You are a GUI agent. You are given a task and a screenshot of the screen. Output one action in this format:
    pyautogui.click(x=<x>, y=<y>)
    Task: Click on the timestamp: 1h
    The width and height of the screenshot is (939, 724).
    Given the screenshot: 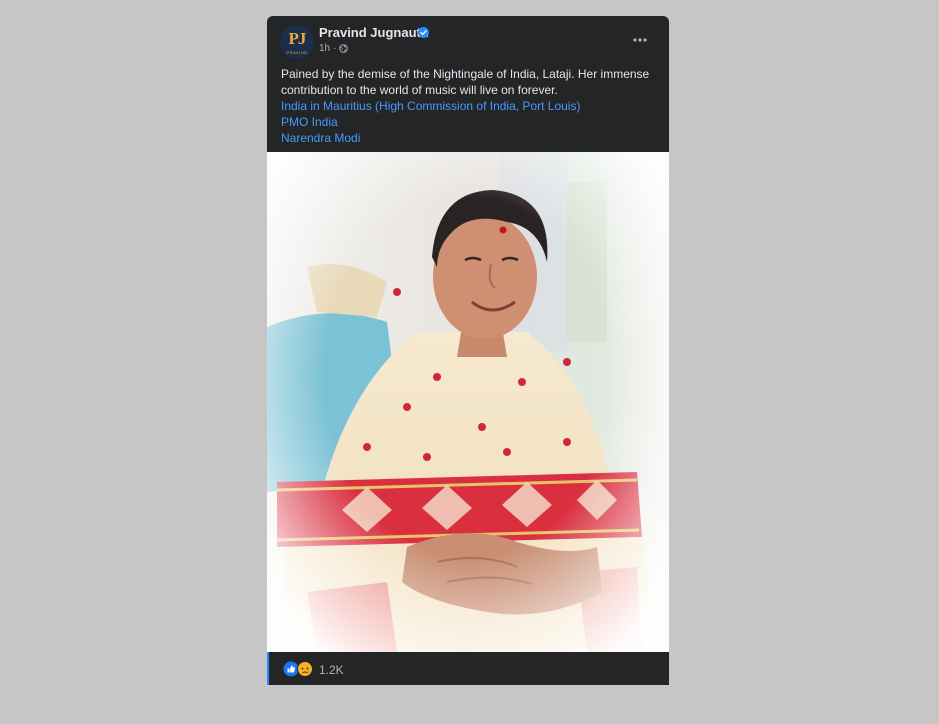 What is the action you would take?
    pyautogui.click(x=324, y=48)
    